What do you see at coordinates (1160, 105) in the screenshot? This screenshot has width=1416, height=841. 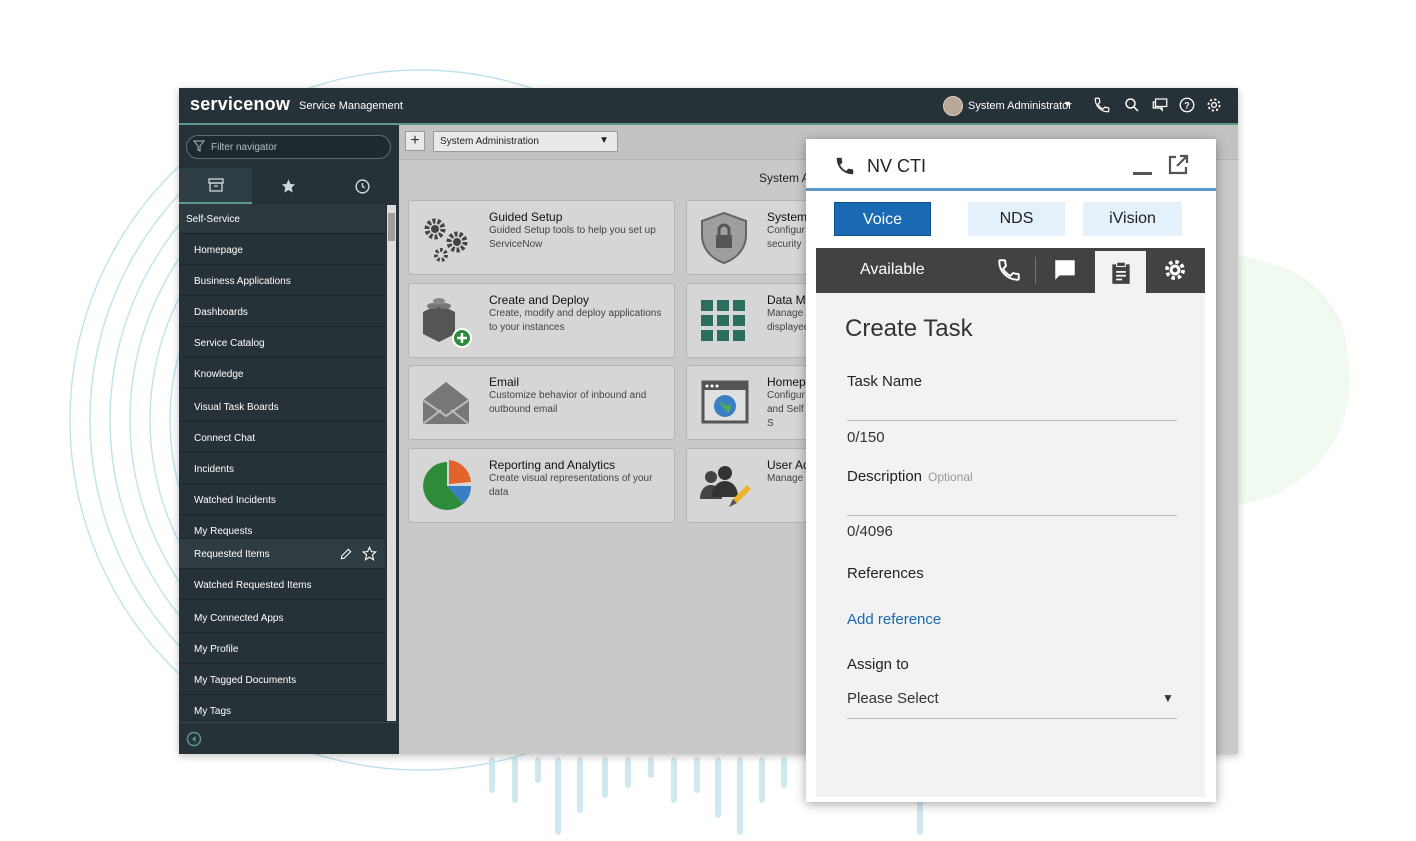 I see `chat-icon` at bounding box center [1160, 105].